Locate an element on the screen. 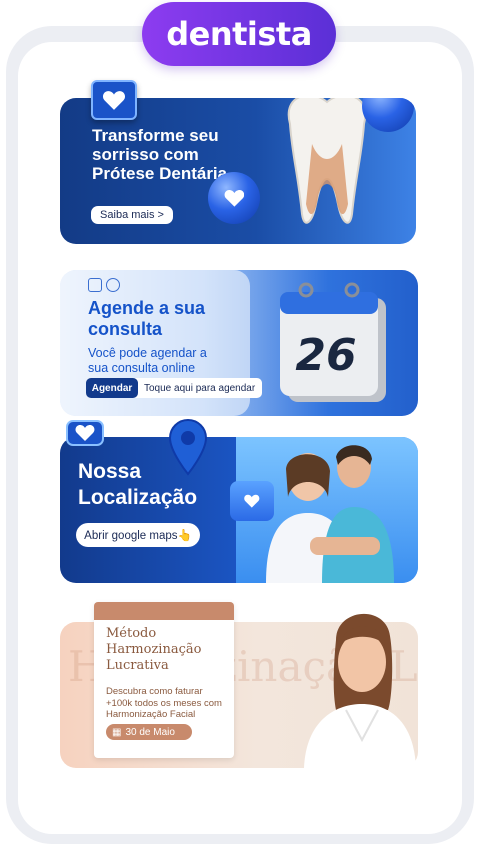 Image resolution: width=480 pixels, height=850 pixels. woman-photo is located at coordinates (360, 690).